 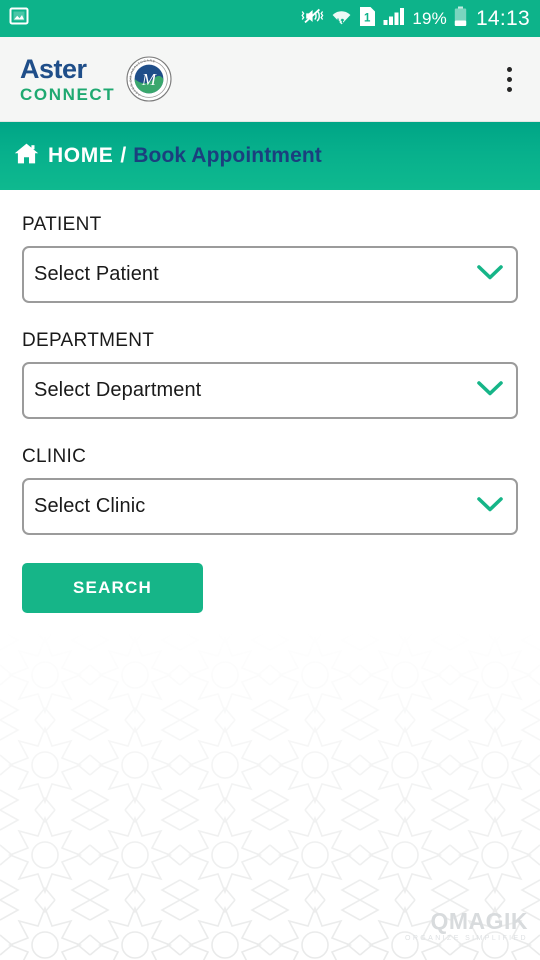 I want to click on breadcrumb: HOME / Book Appointment, so click(x=270, y=156).